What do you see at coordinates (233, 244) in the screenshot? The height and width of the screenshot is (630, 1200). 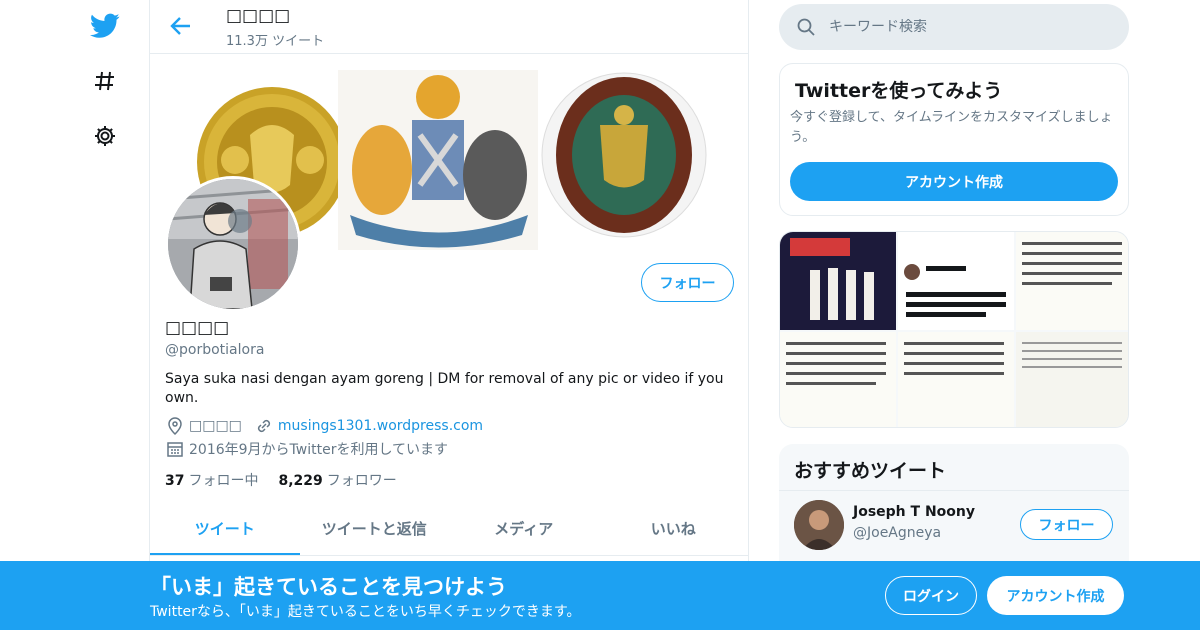 I see `profile-avatar` at bounding box center [233, 244].